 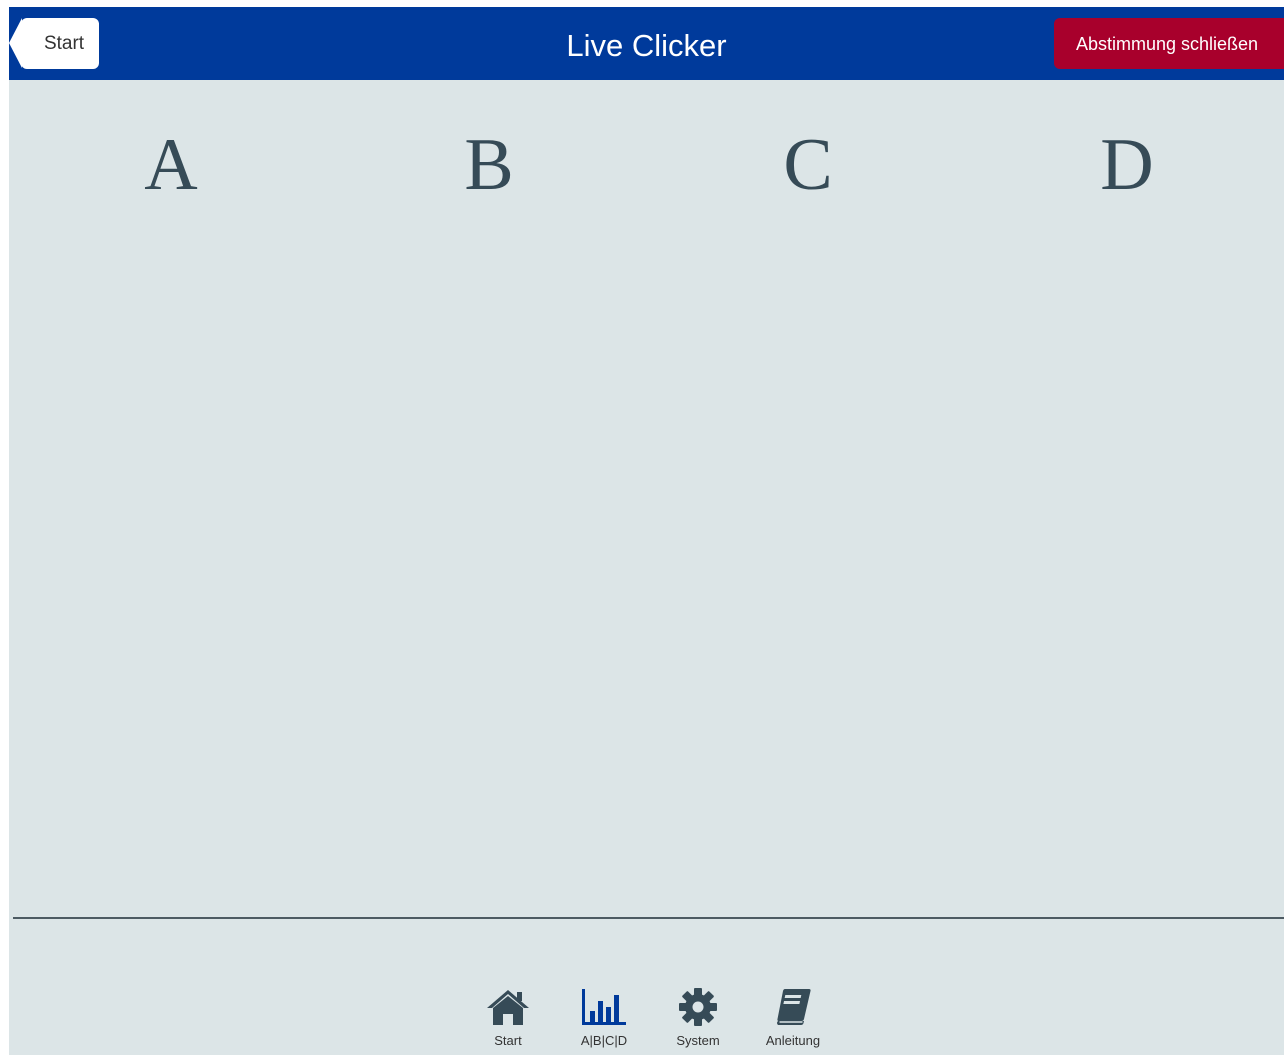 What do you see at coordinates (171, 172) in the screenshot?
I see `answer-option-a: A` at bounding box center [171, 172].